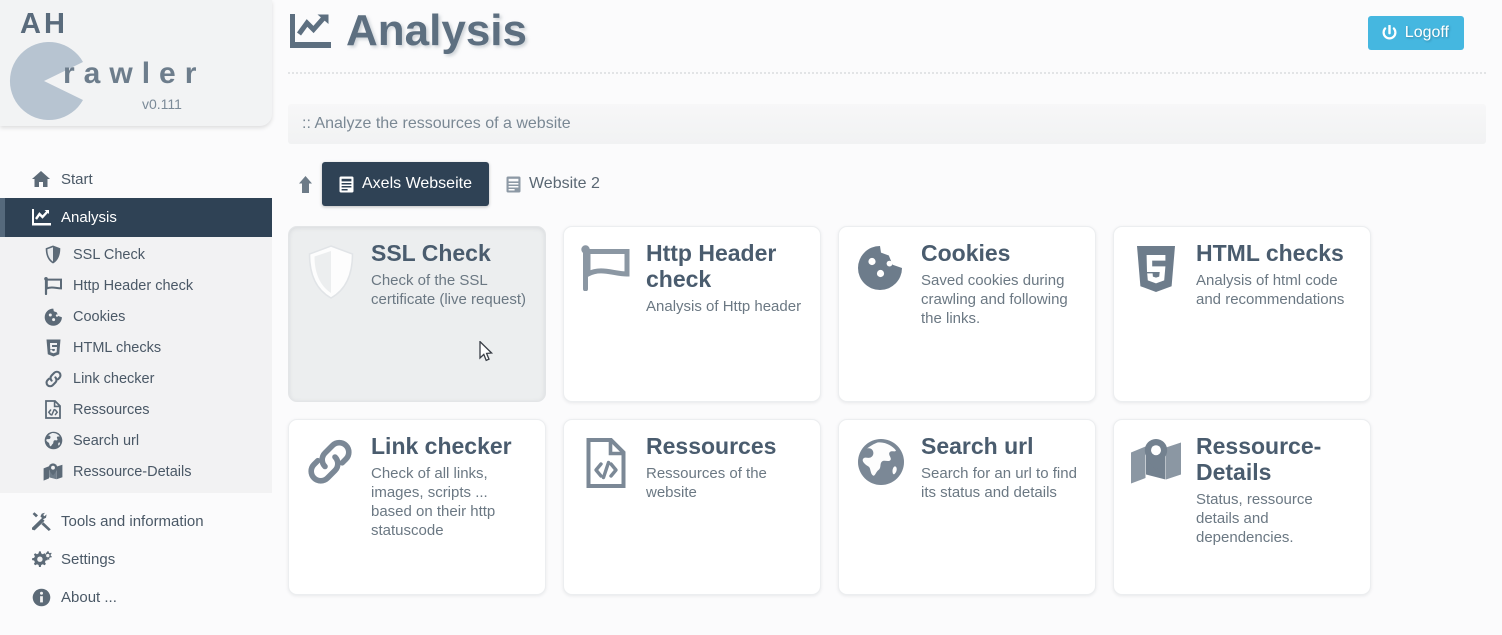 Image resolution: width=1502 pixels, height=635 pixels. What do you see at coordinates (132, 521) in the screenshot?
I see `sidebar-item-label: Tools and information` at bounding box center [132, 521].